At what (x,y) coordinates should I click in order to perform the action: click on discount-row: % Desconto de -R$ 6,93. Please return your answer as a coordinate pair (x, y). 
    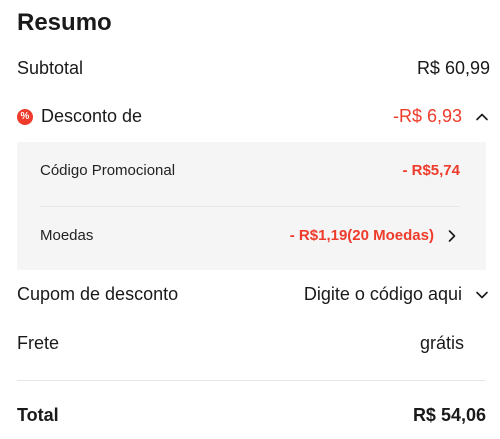
    Looking at the image, I should click on (253, 116).